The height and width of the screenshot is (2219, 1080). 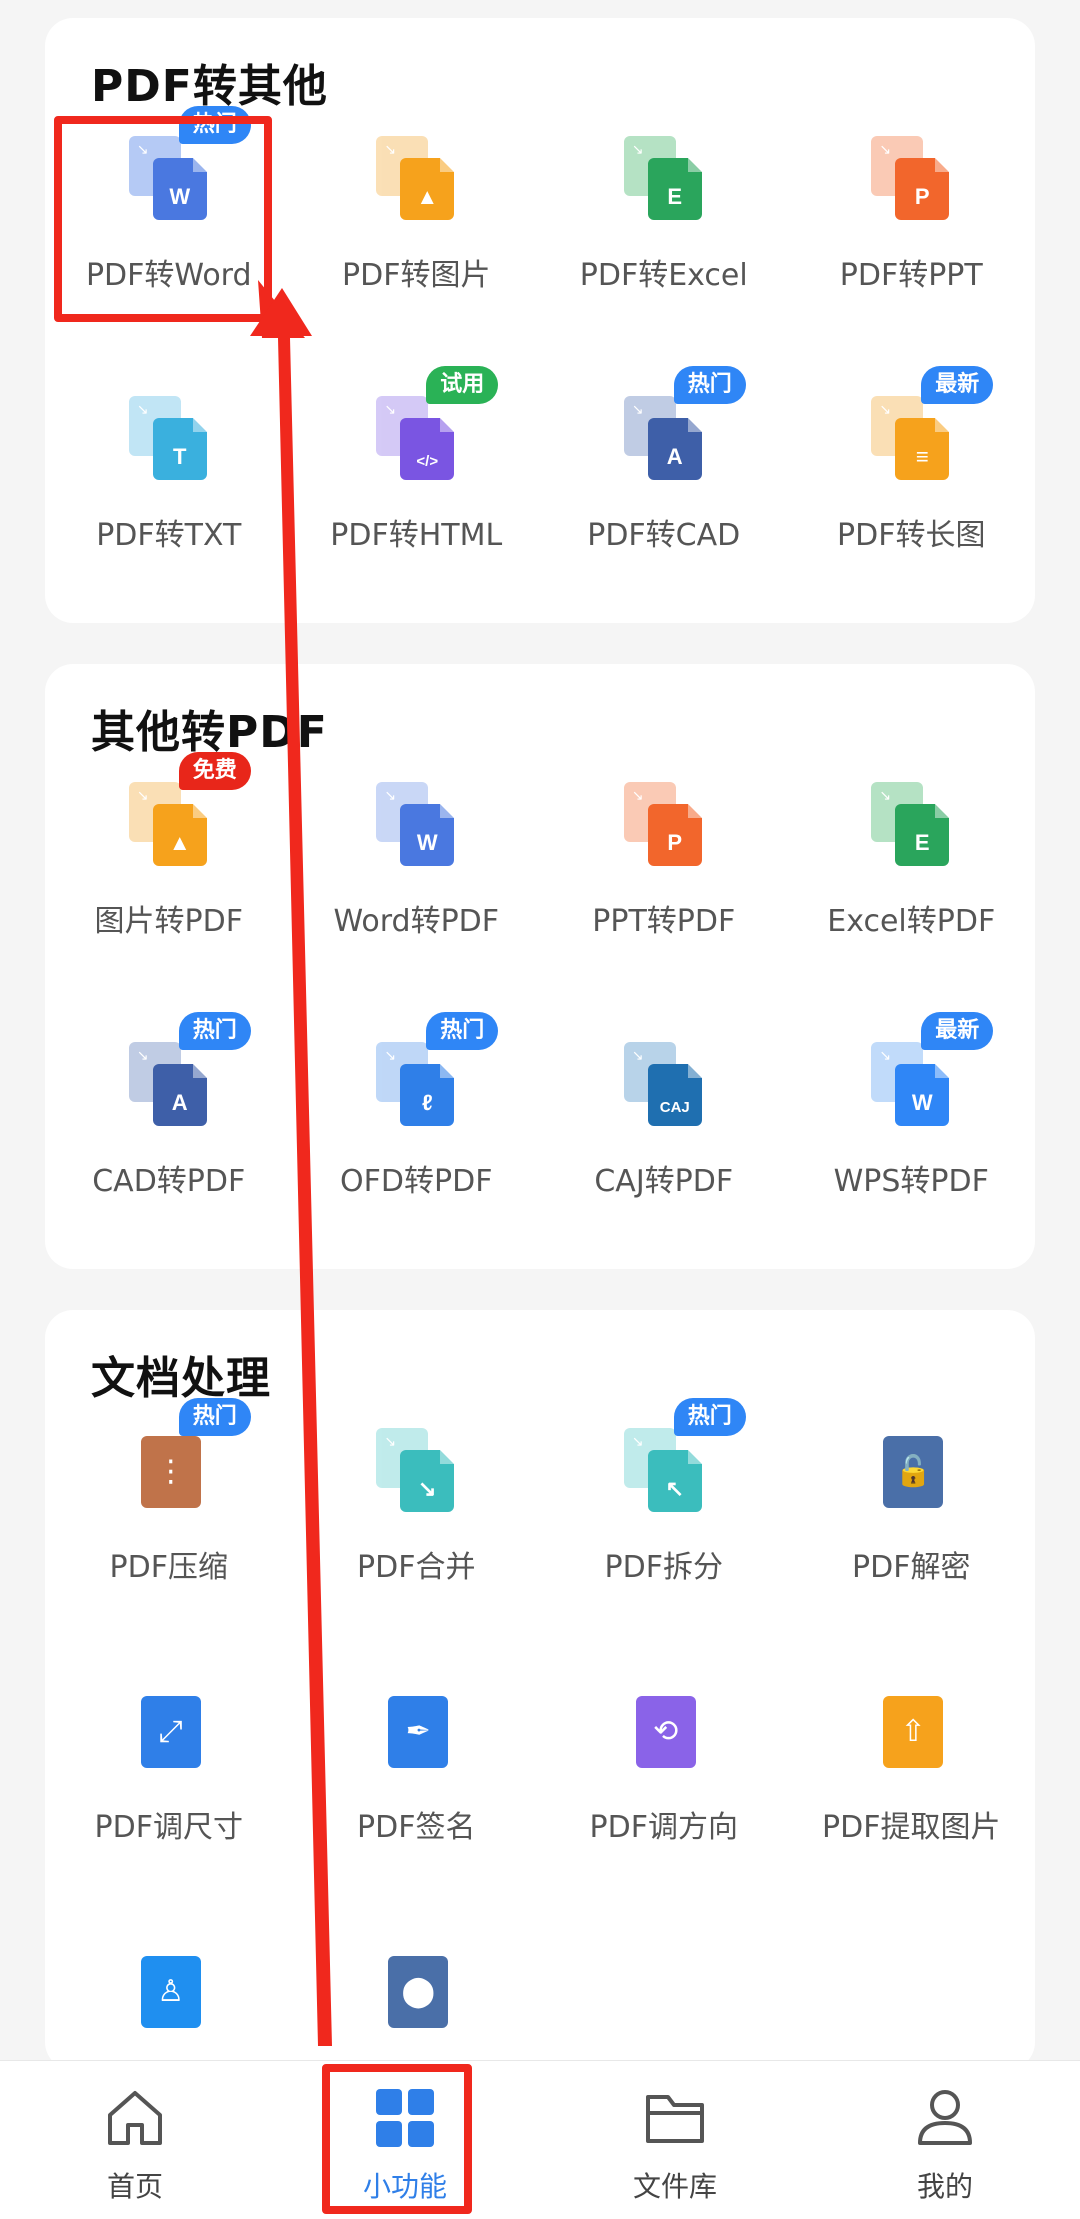 I want to click on doc-front-shape: ▲, so click(x=179, y=835).